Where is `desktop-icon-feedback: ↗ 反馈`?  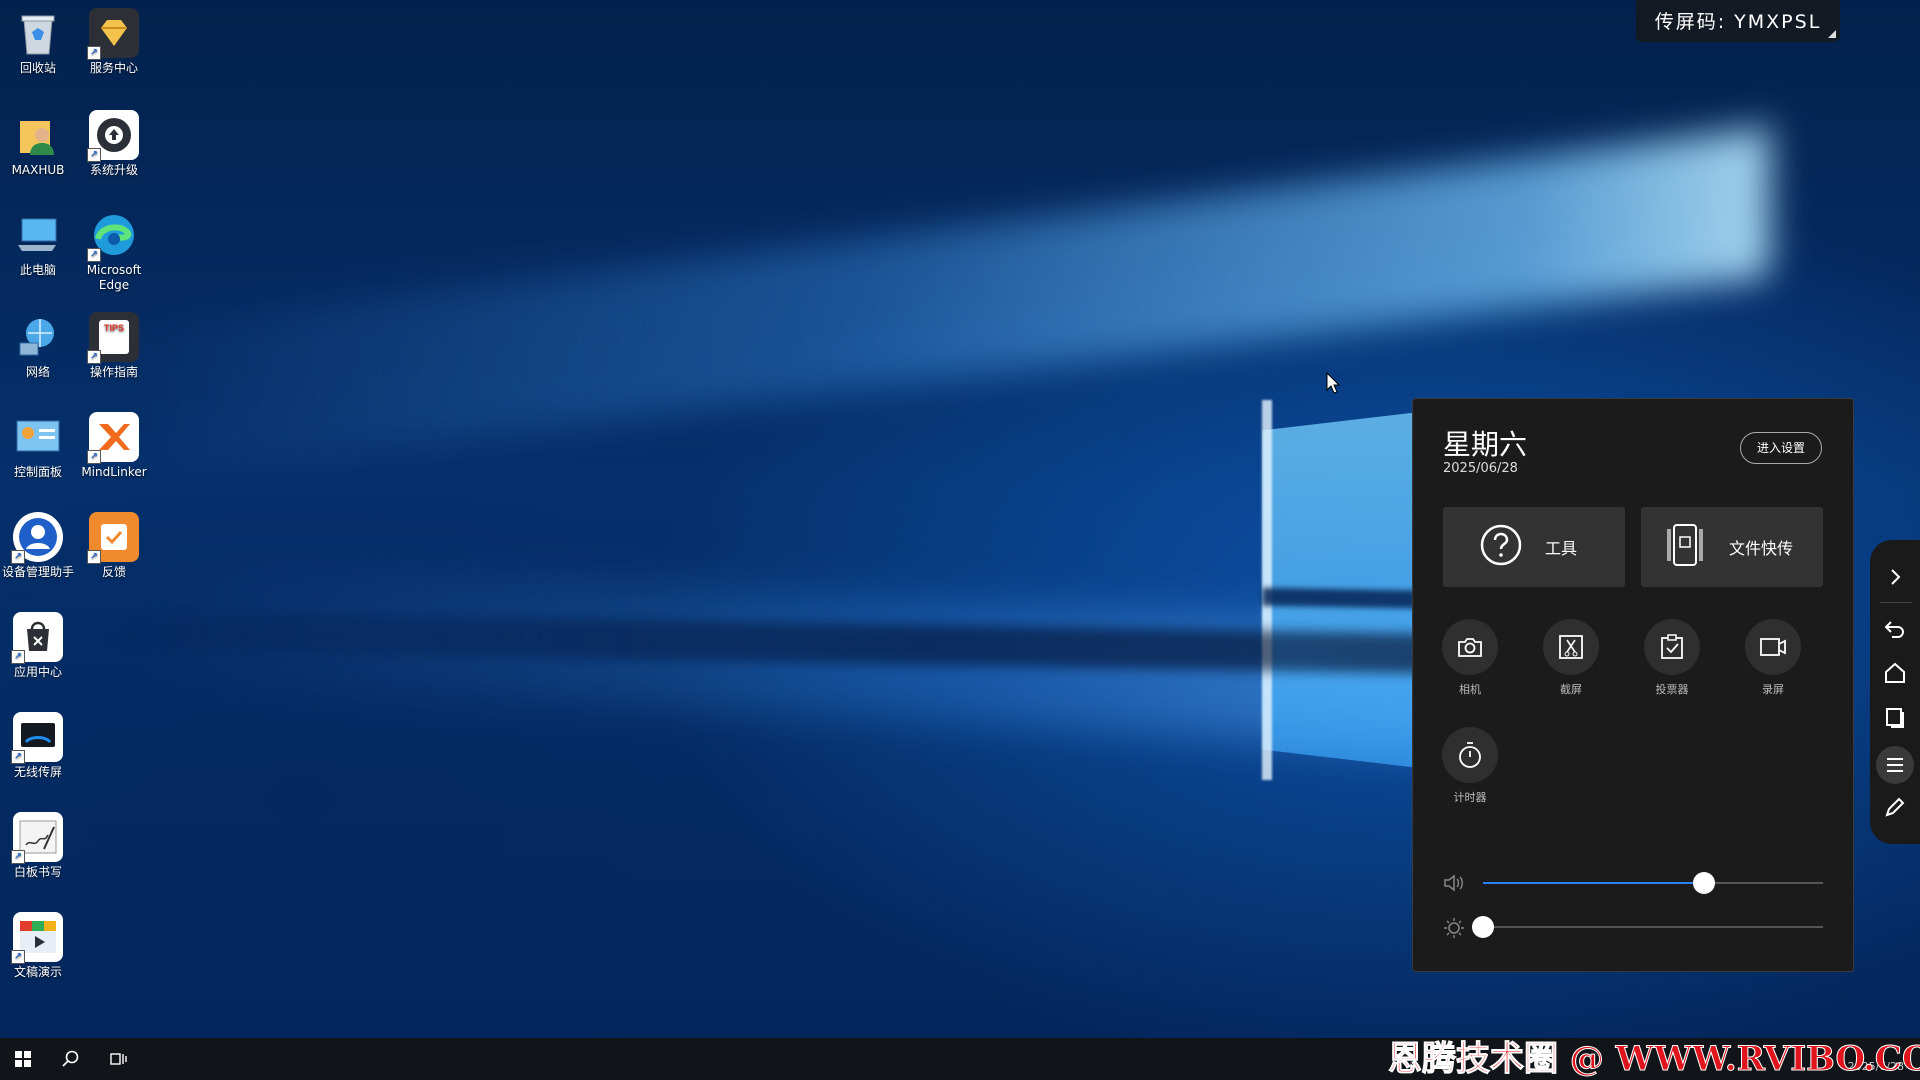
desktop-icon-feedback: ↗ 反馈 is located at coordinates (114, 544).